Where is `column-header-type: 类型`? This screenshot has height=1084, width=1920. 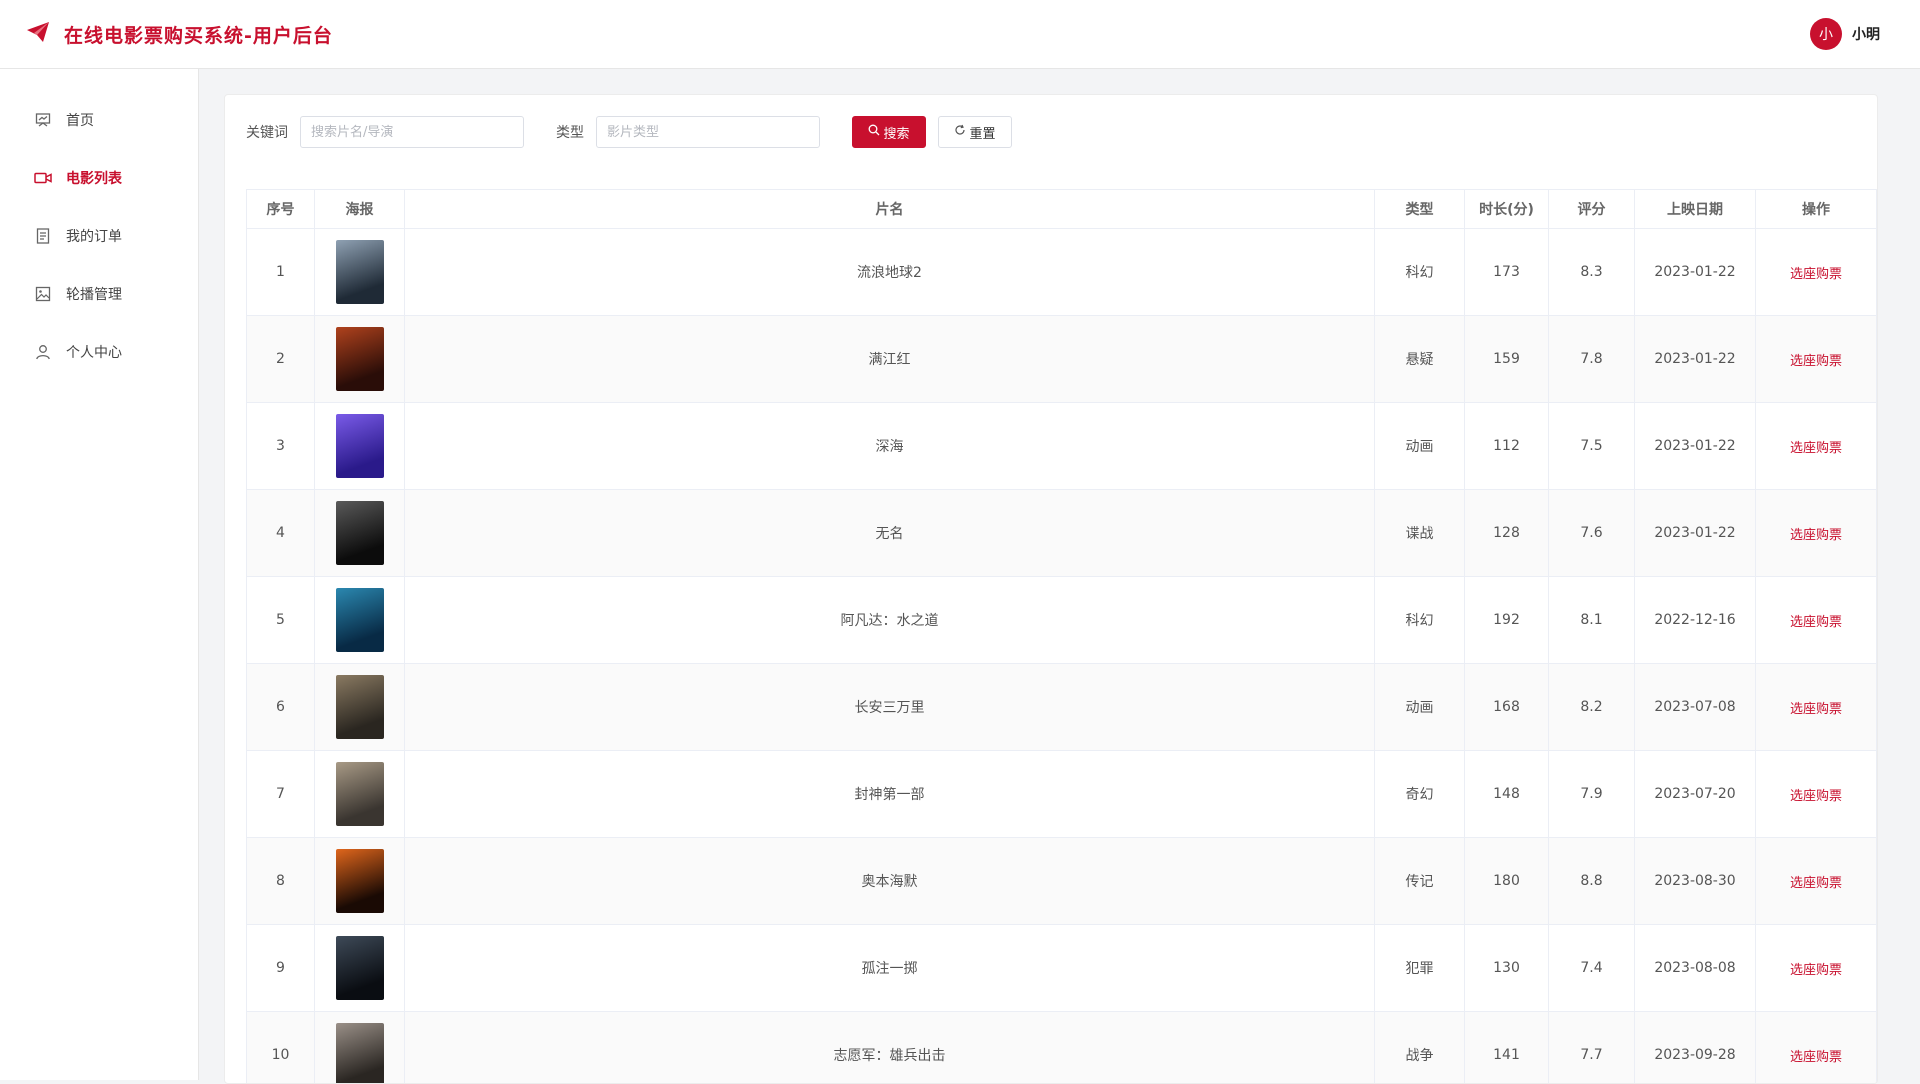 column-header-type: 类型 is located at coordinates (1420, 209).